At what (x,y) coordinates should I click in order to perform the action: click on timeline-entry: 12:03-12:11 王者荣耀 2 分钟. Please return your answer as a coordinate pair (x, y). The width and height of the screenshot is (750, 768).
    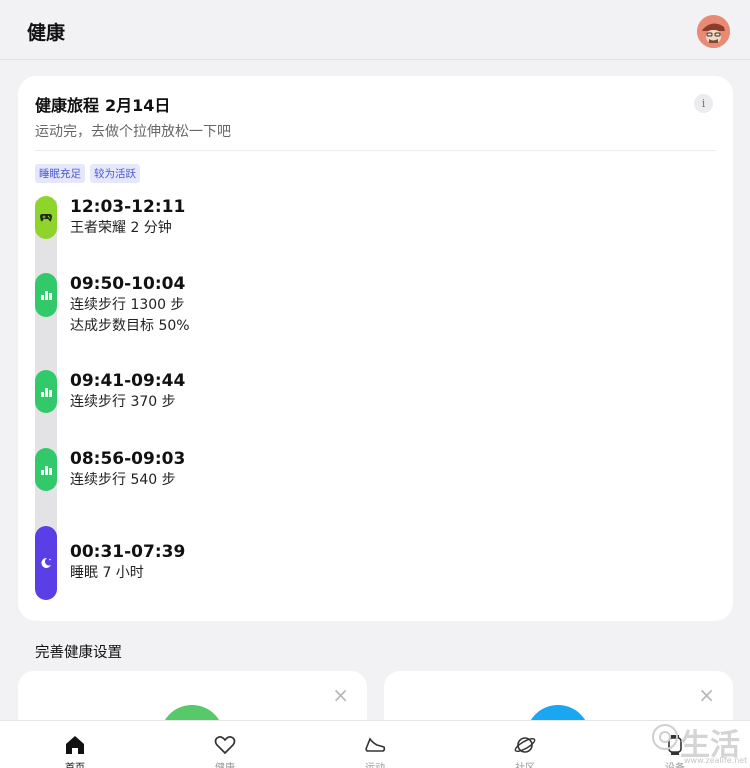
    Looking at the image, I should click on (127, 217).